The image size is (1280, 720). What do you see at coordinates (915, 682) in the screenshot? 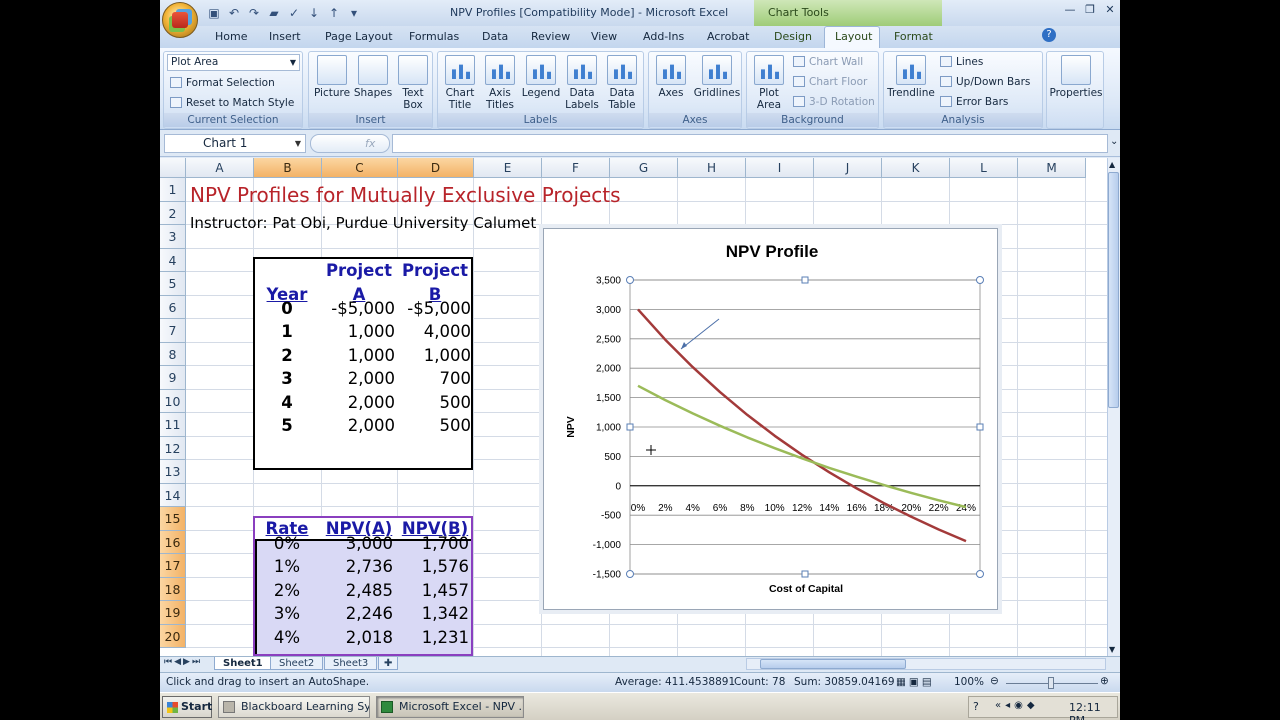
I see `view-buttons-icon: ▦▣▤` at bounding box center [915, 682].